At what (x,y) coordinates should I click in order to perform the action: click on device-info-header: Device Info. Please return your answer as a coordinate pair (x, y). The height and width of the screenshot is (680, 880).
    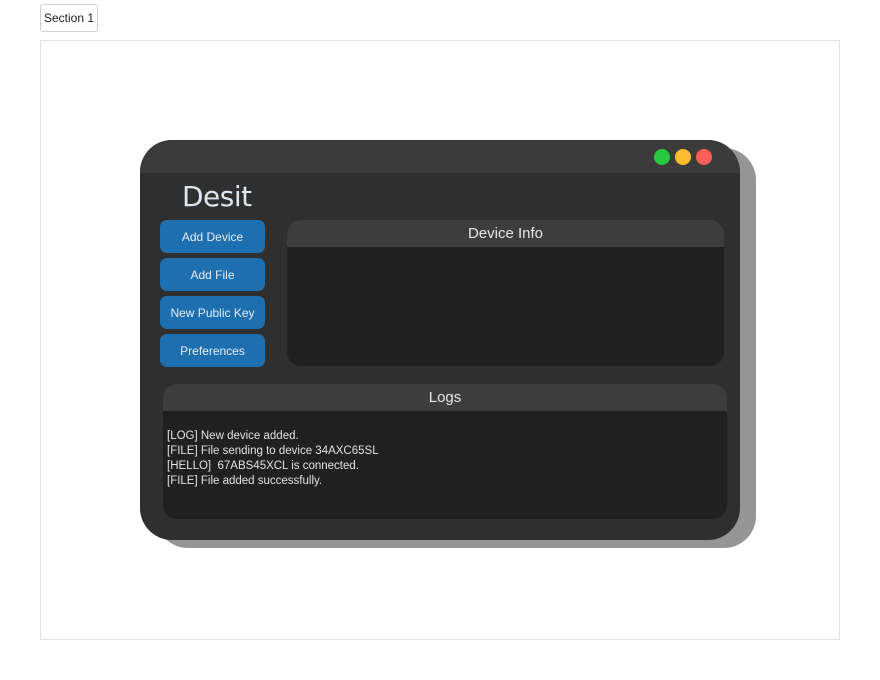
    Looking at the image, I should click on (505, 233).